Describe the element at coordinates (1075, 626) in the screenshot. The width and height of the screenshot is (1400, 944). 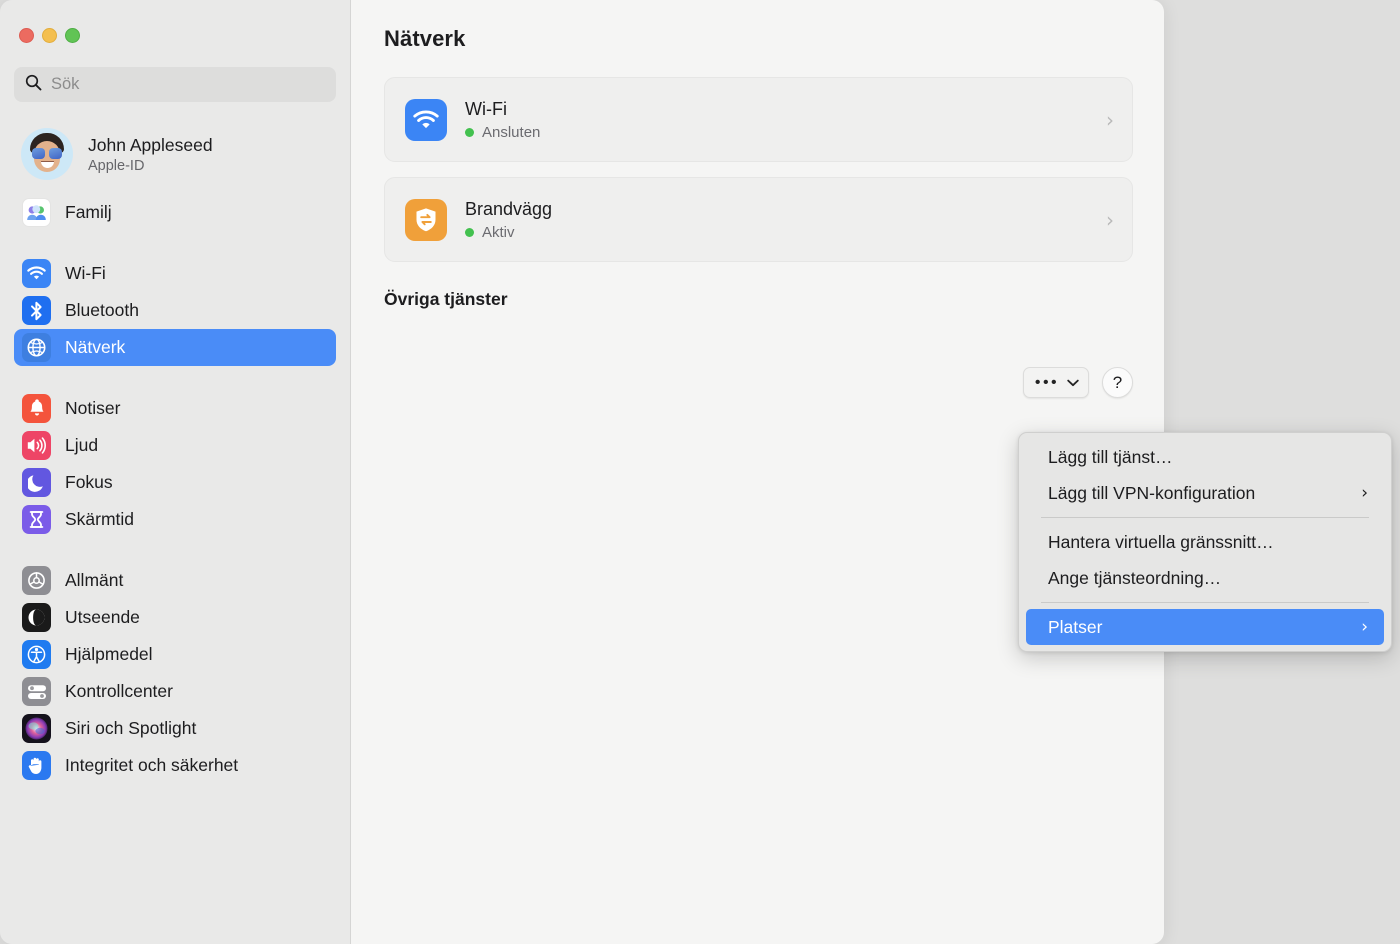
I see `menu-item-label: Platser` at that location.